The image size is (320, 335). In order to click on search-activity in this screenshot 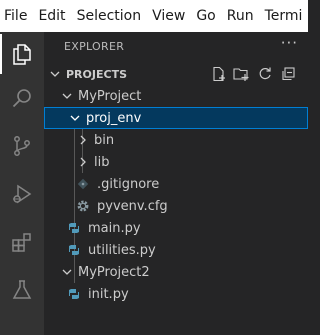, I will do `click(22, 98)`.